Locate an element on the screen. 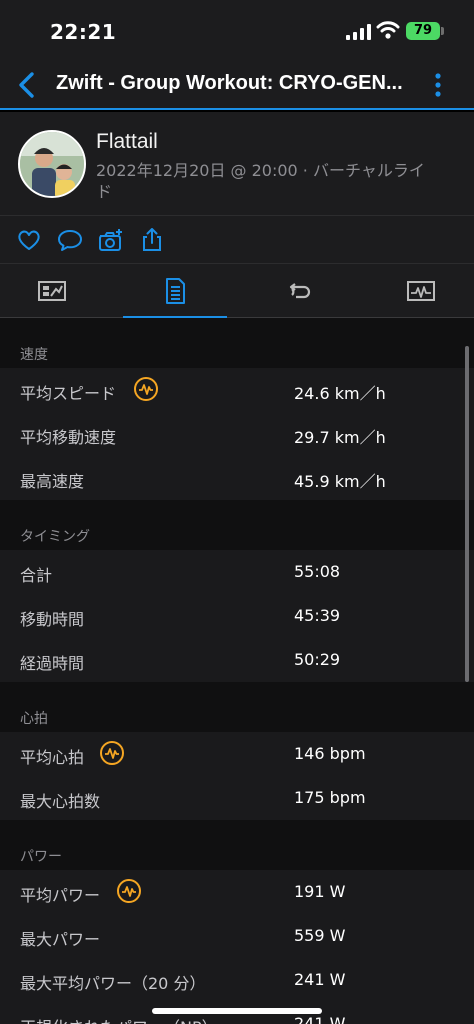 This screenshot has height=1024, width=474. stat-row-avg-speed: 平均スピード 24.6 km／h is located at coordinates (237, 390).